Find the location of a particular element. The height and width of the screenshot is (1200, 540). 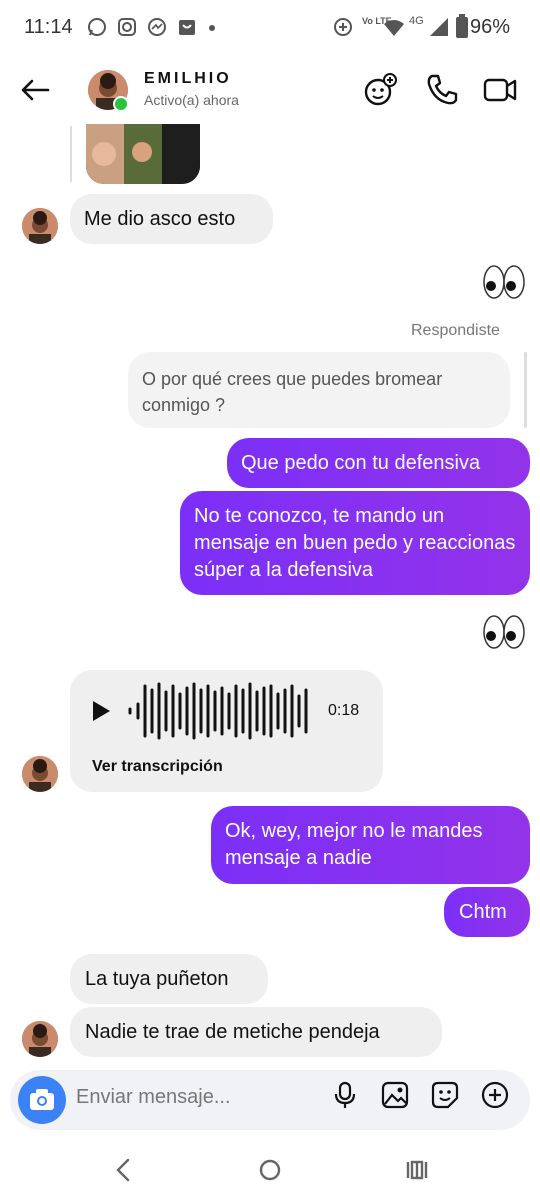

message-text: Chtm is located at coordinates (483, 912).